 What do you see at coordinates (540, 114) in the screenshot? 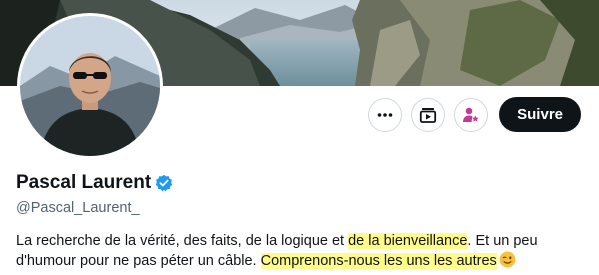
I see `follow-button: Suivre` at bounding box center [540, 114].